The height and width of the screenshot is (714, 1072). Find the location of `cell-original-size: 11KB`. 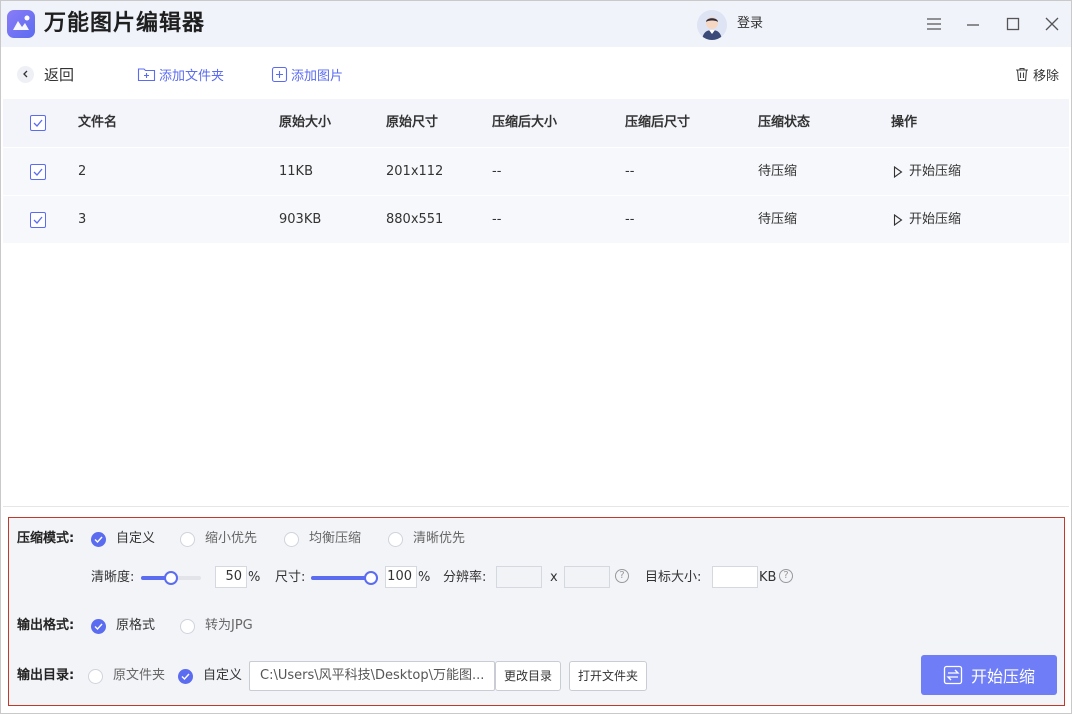

cell-original-size: 11KB is located at coordinates (296, 171).